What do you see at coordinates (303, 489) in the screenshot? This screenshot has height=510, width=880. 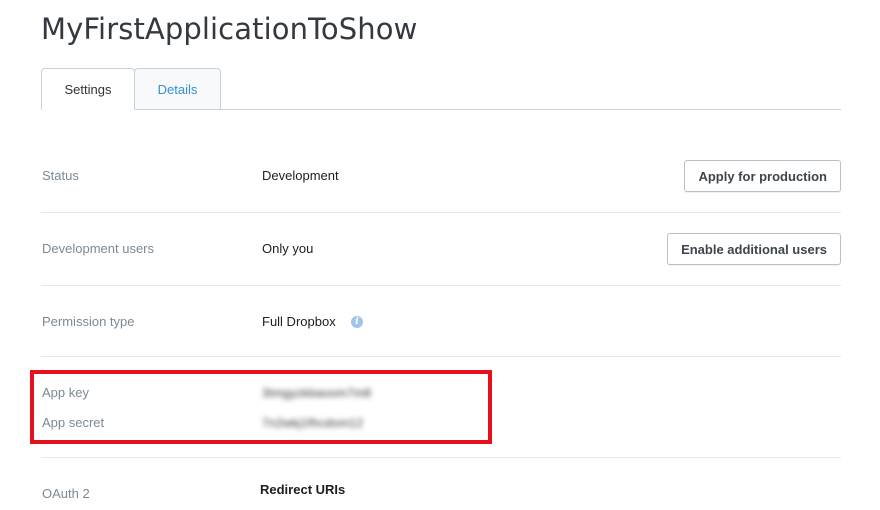 I see `redirect-uris-heading: Redirect URIs` at bounding box center [303, 489].